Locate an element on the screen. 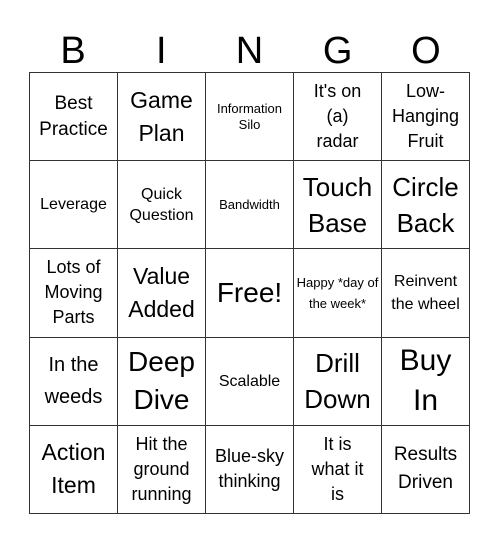  cell-text: Buy In is located at coordinates (425, 381).